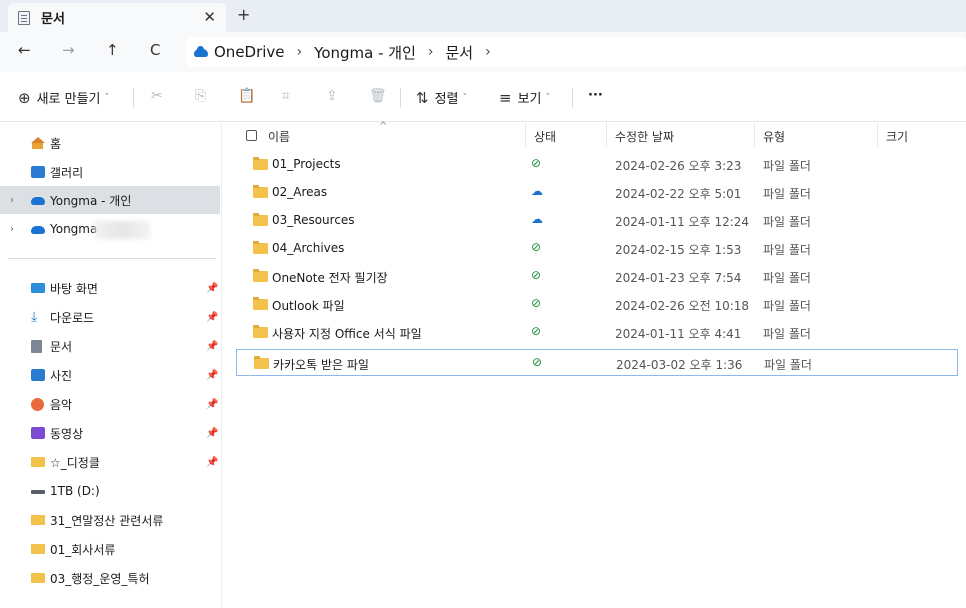 The height and width of the screenshot is (608, 966). What do you see at coordinates (110, 346) in the screenshot?
I see `sidebar-item-documents: 문서 📌` at bounding box center [110, 346].